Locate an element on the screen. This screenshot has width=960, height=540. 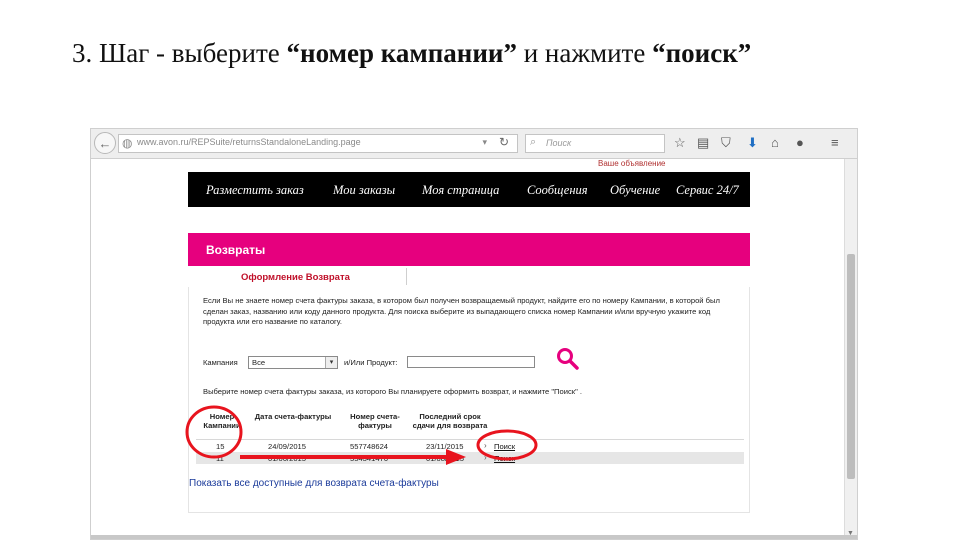
bookmark-star-icon: ☆ is located at coordinates (680, 143).